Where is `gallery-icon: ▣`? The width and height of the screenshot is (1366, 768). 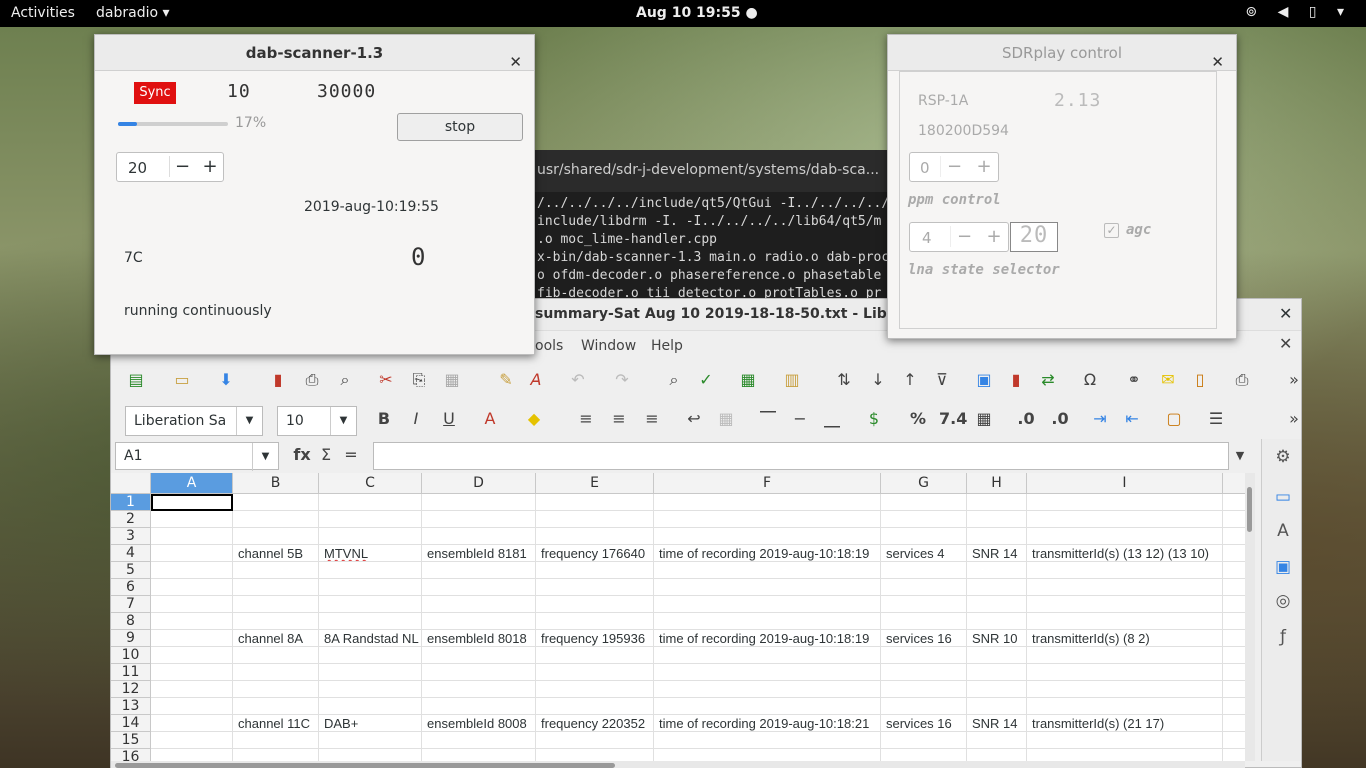 gallery-icon: ▣ is located at coordinates (1283, 567).